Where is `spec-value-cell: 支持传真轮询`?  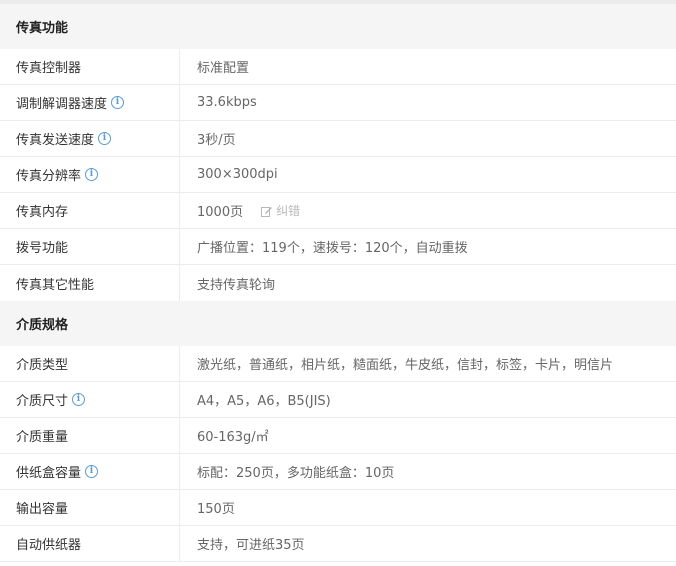 spec-value-cell: 支持传真轮询 is located at coordinates (428, 283).